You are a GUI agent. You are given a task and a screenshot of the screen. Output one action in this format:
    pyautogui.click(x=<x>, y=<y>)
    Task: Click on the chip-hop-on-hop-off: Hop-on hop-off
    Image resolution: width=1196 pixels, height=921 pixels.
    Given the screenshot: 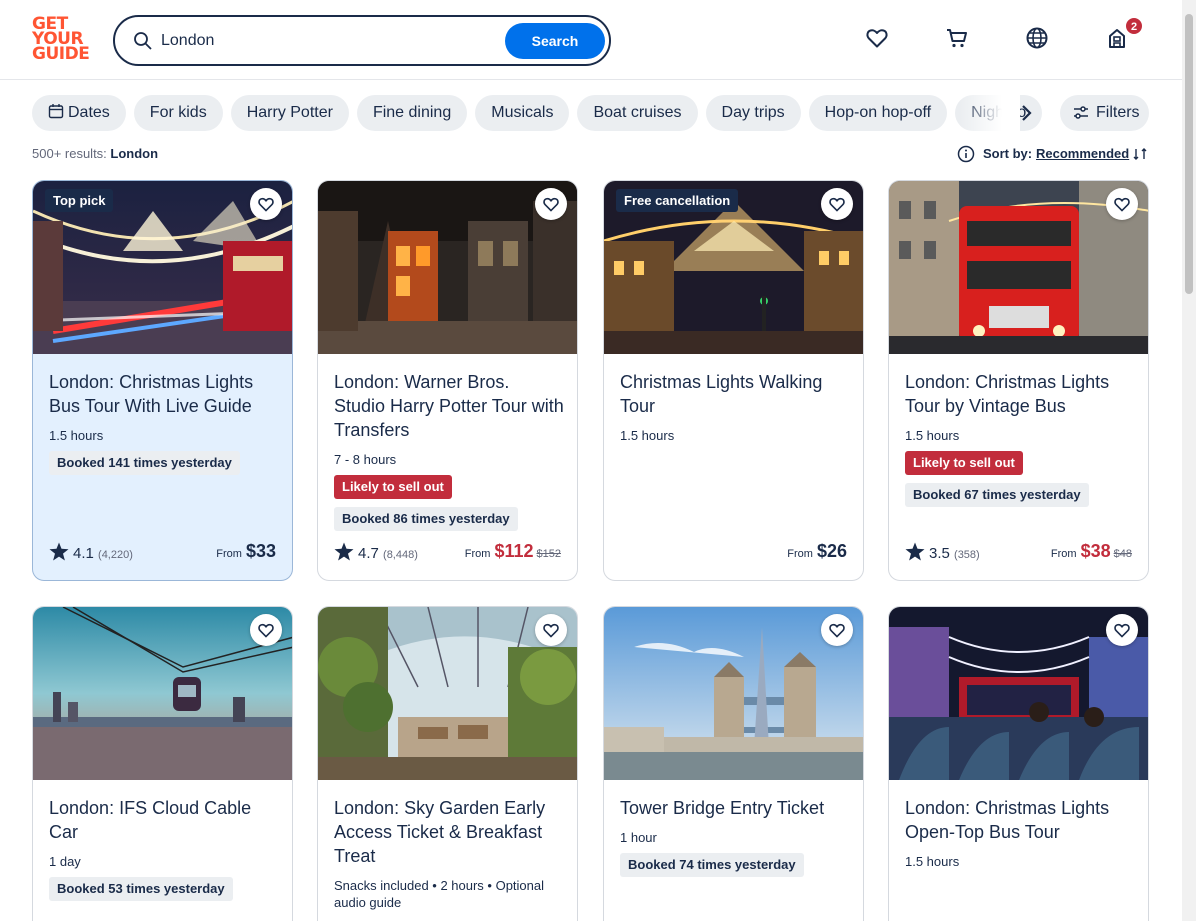 What is the action you would take?
    pyautogui.click(x=878, y=113)
    